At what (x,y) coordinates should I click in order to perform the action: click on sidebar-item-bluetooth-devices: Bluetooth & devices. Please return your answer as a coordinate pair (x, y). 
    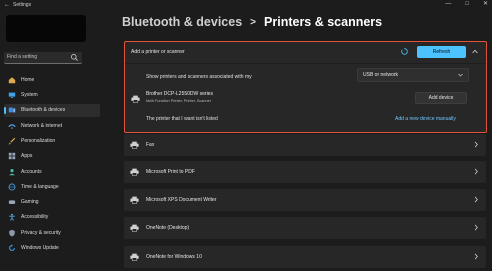
    Looking at the image, I should click on (52, 110).